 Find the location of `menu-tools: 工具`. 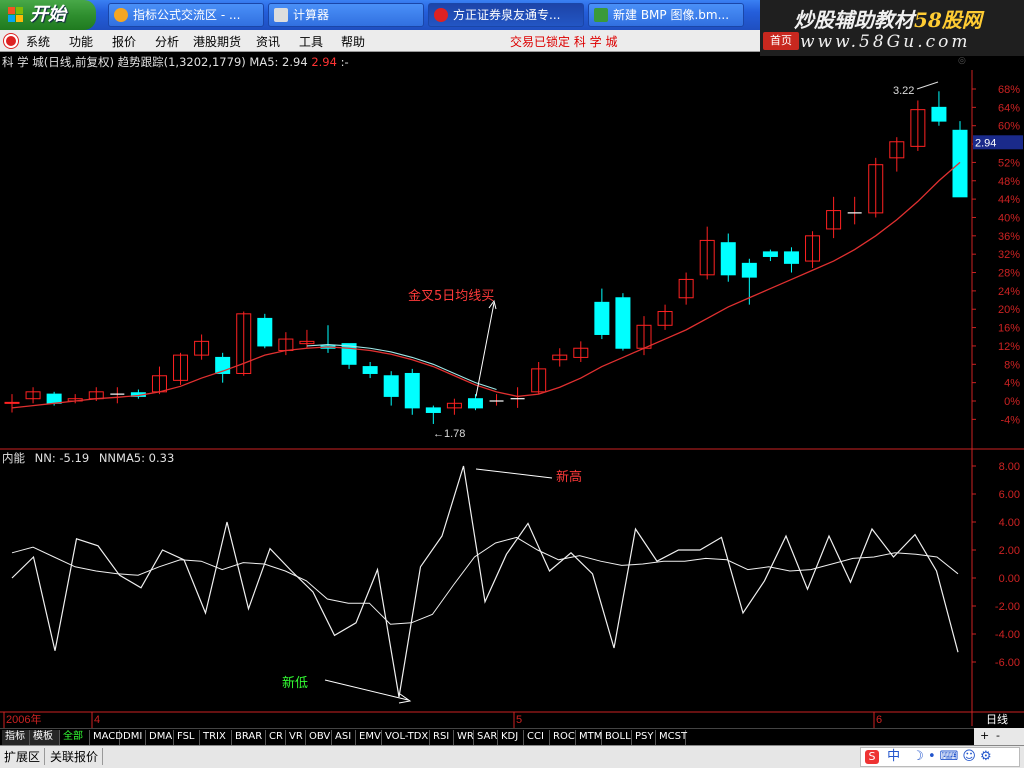

menu-tools: 工具 is located at coordinates (311, 41).